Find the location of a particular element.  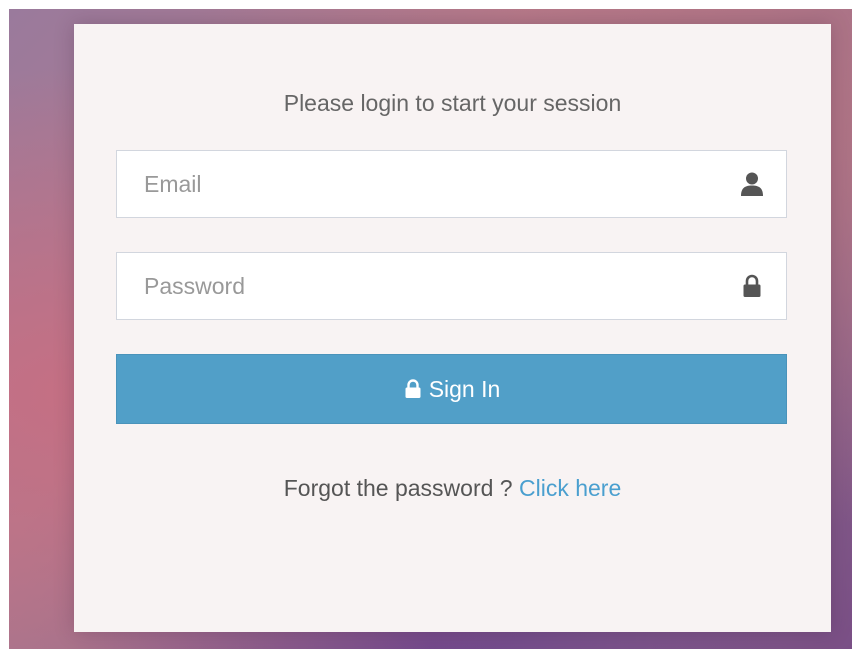

email-input is located at coordinates (451, 184).